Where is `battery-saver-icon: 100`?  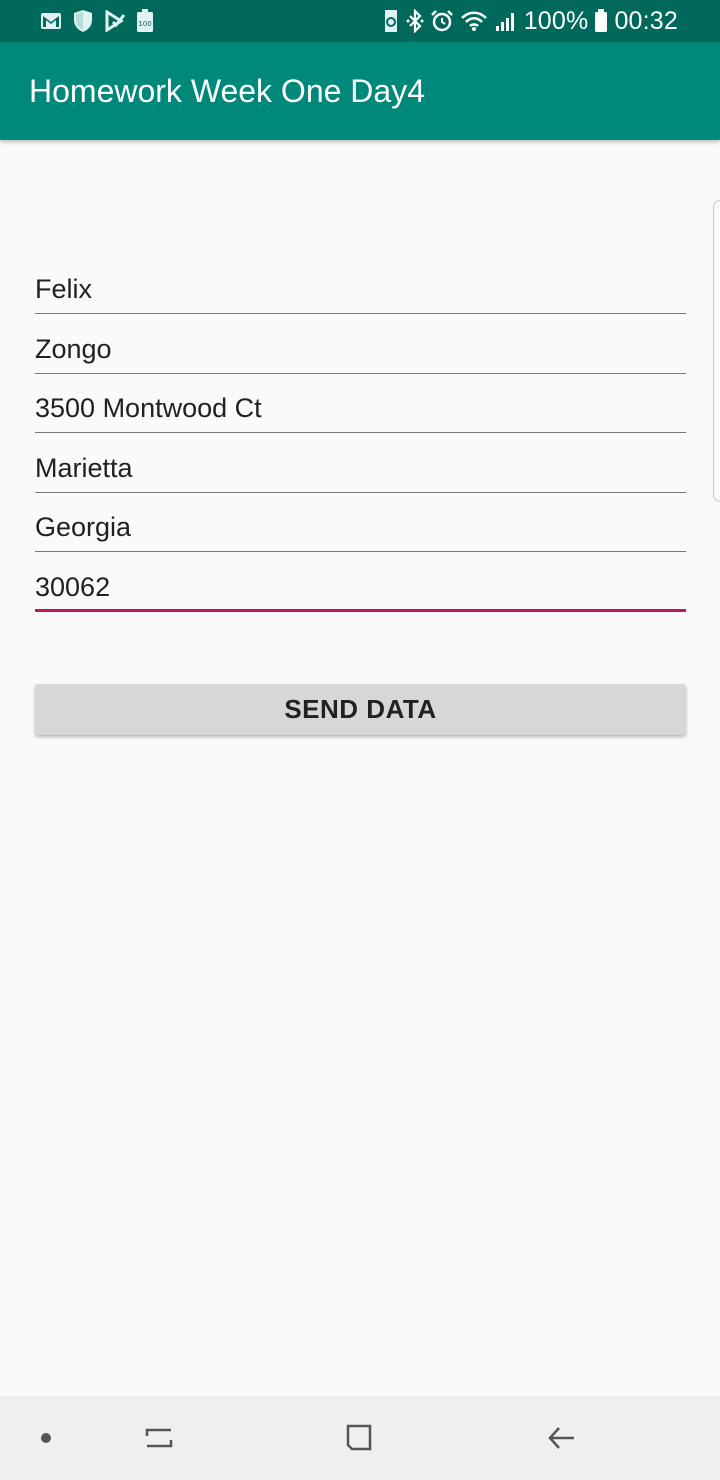 battery-saver-icon: 100 is located at coordinates (145, 21).